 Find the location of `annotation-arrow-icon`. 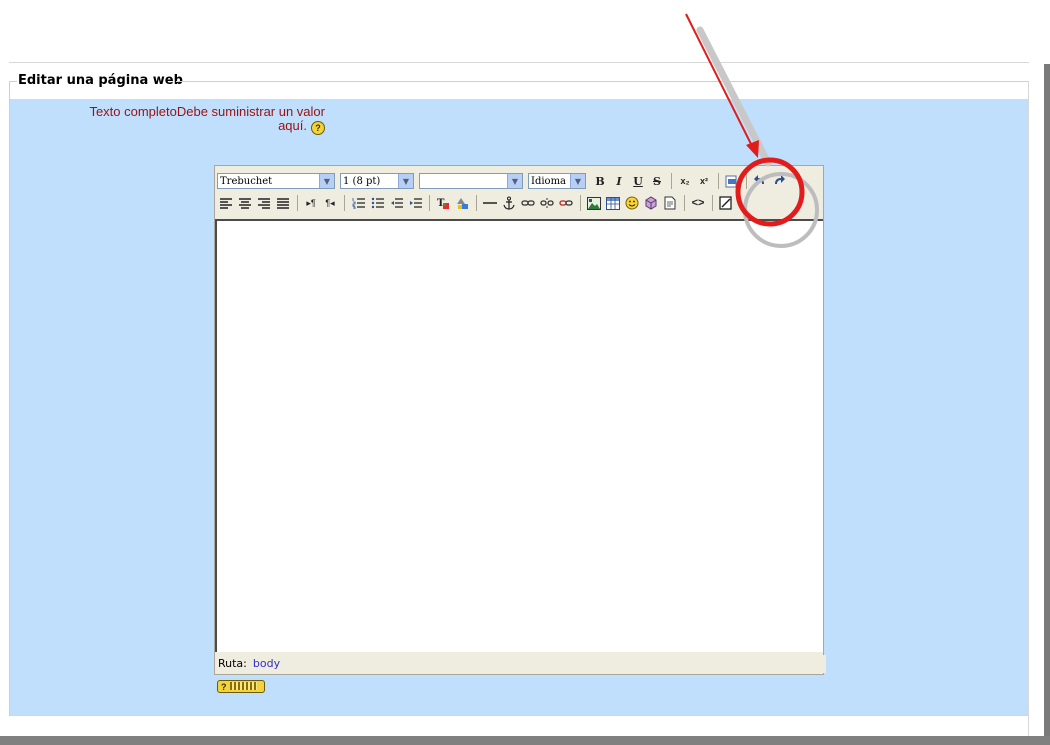

annotation-arrow-icon is located at coordinates (722, 85).